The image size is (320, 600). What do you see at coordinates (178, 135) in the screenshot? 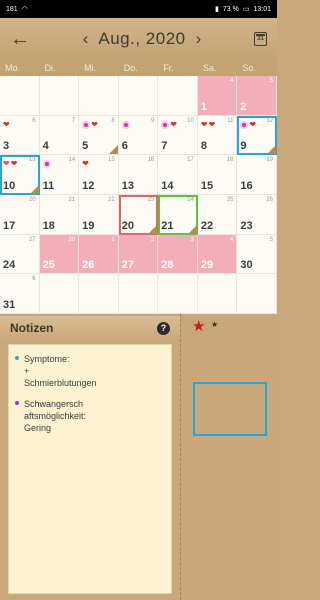
I see `calendar-day-7: 10 ❤ 7` at bounding box center [178, 135].